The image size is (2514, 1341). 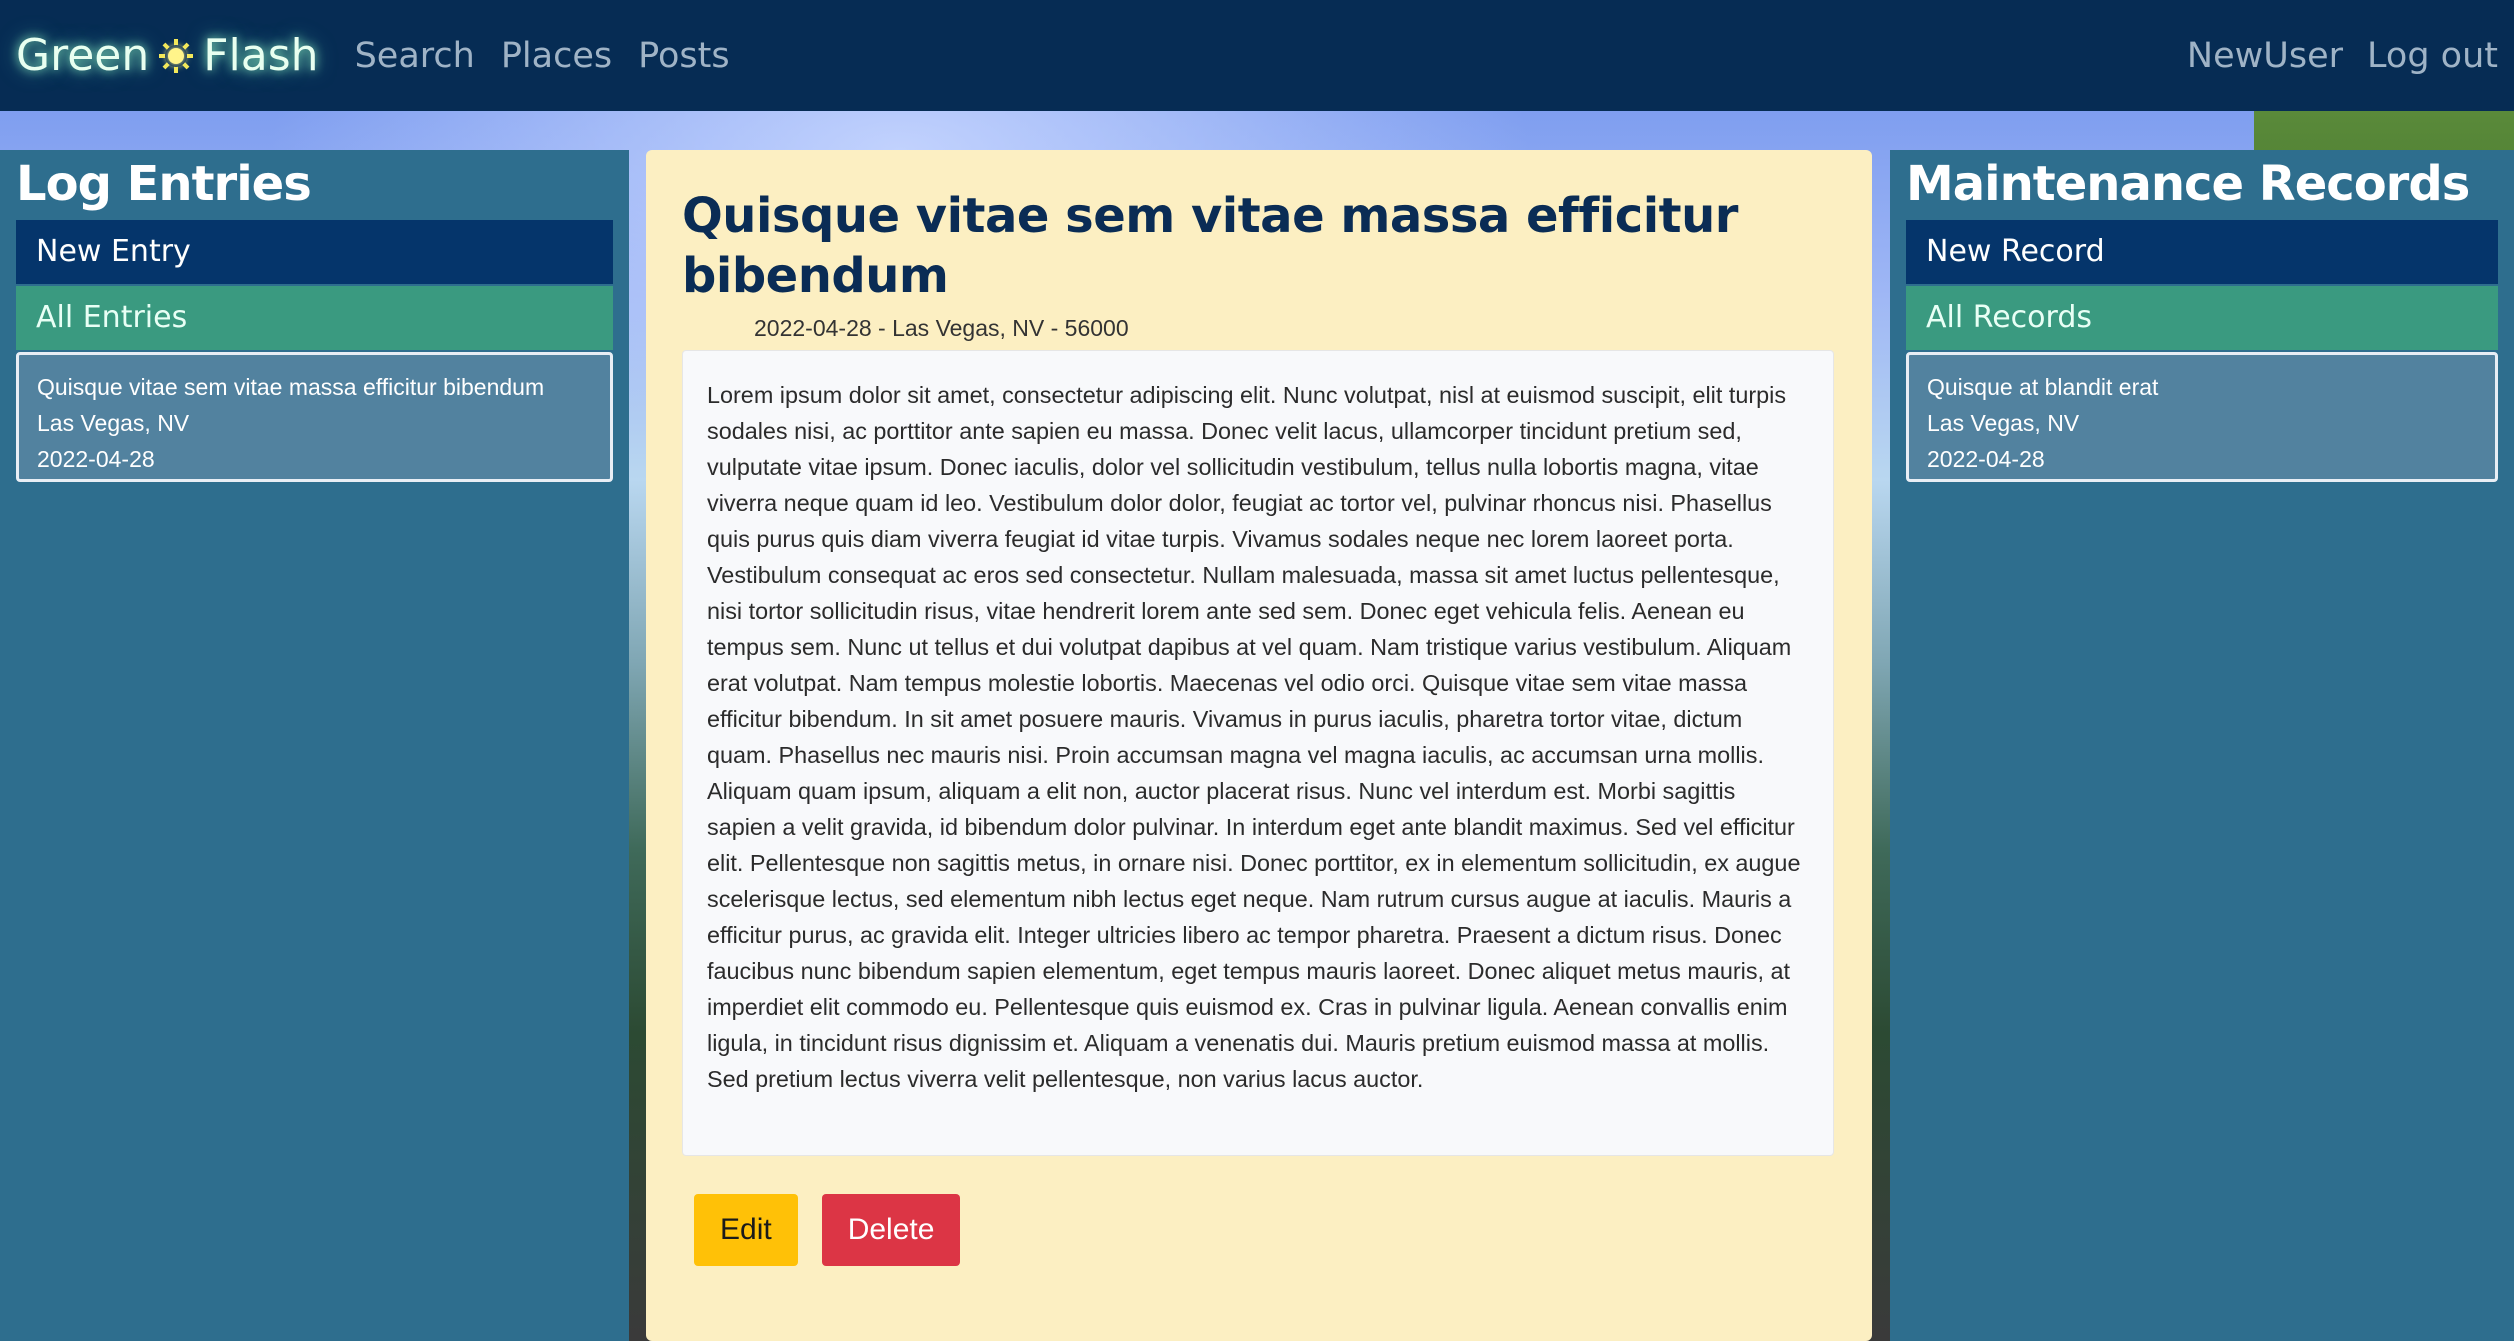 What do you see at coordinates (556, 56) in the screenshot?
I see `nav-places: Places` at bounding box center [556, 56].